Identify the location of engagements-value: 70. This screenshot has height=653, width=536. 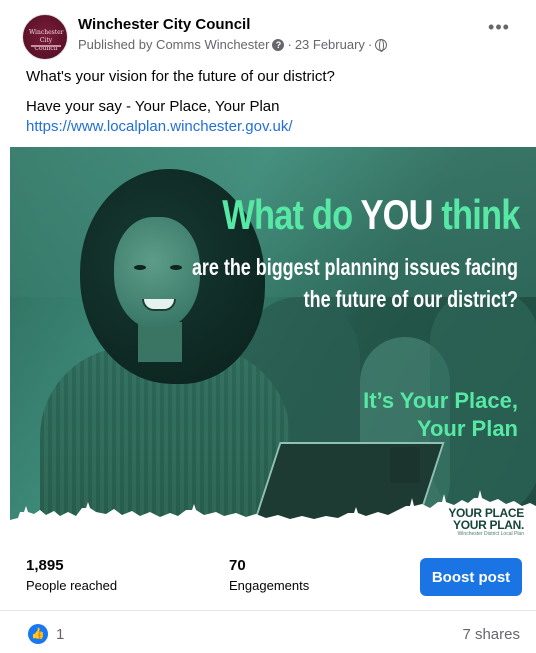
(237, 565).